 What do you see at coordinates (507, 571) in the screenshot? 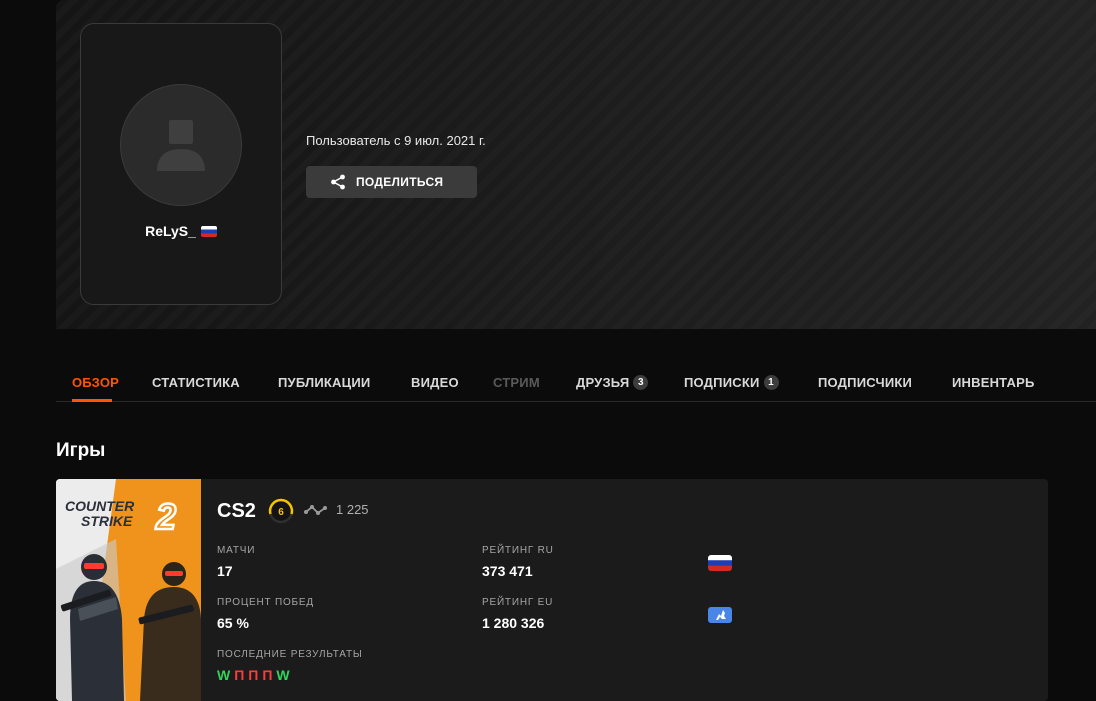
I see `rating-ru-value: 373 471` at bounding box center [507, 571].